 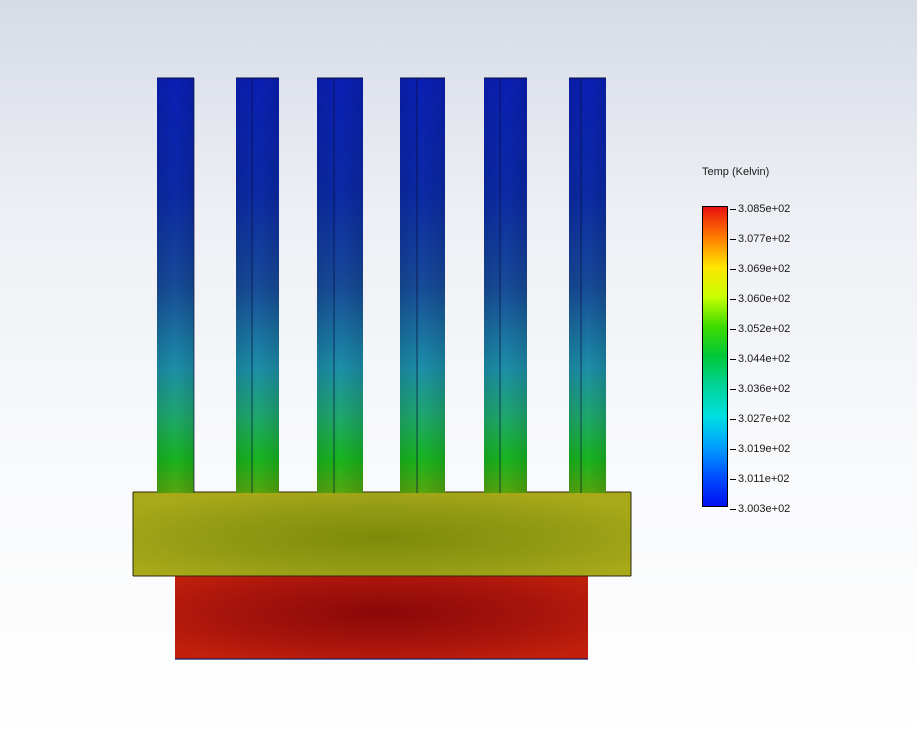 I want to click on legend-title: Temp (Kelvin), so click(x=736, y=172).